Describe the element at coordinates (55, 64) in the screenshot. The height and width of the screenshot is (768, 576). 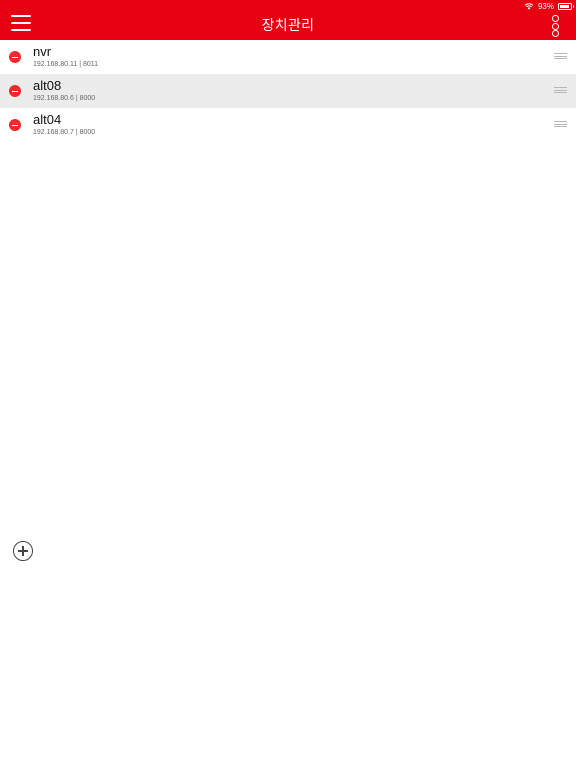
I see `device-ip: 192.168.80.11` at that location.